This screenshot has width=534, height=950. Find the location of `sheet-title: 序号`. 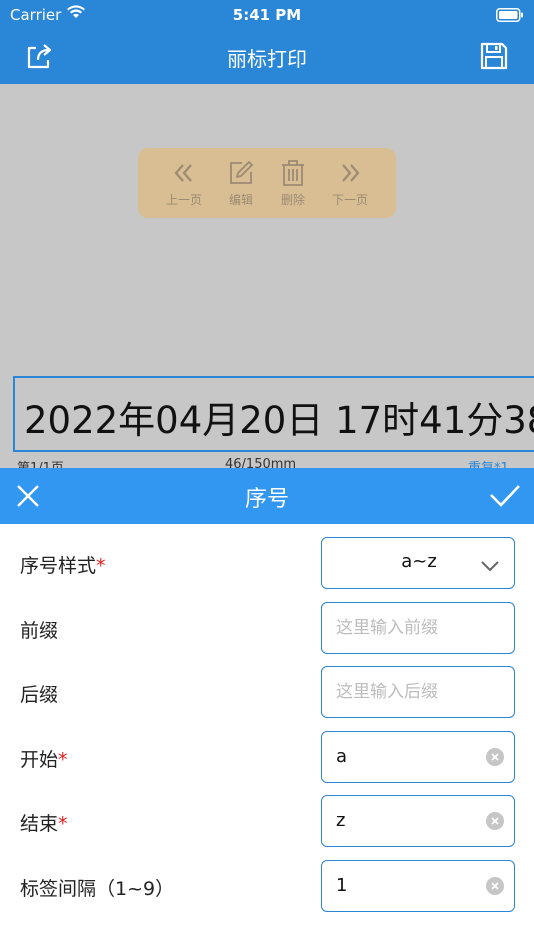

sheet-title: 序号 is located at coordinates (266, 499).